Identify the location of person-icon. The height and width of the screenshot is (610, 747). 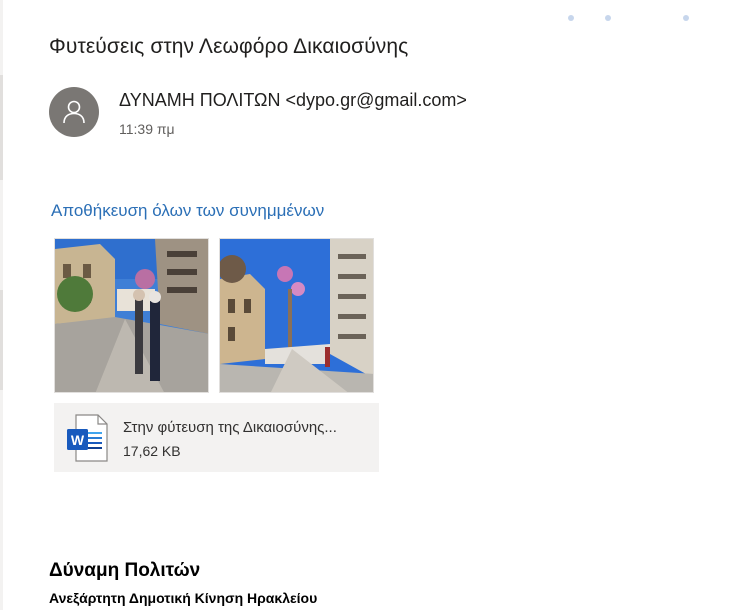
(74, 112).